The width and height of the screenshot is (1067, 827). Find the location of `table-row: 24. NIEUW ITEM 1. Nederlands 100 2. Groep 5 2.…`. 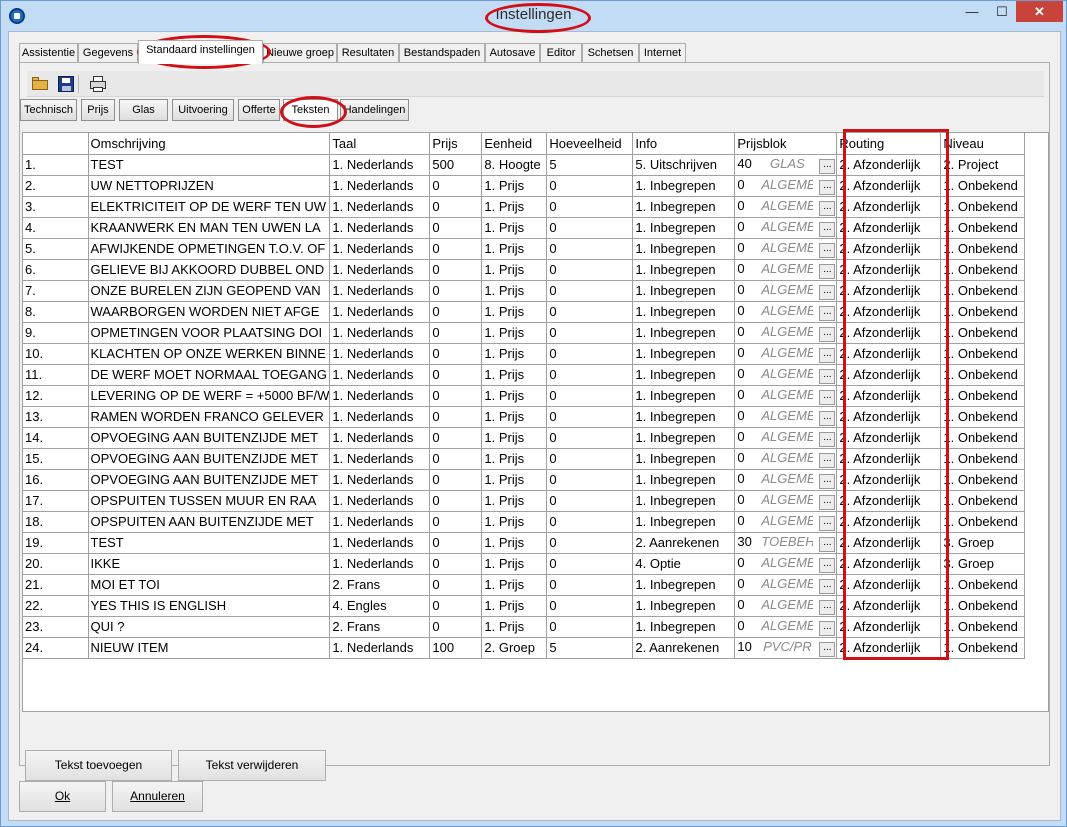

table-row: 24. NIEUW ITEM 1. Nederlands 100 2. Groep 5 2.… is located at coordinates (524, 647).